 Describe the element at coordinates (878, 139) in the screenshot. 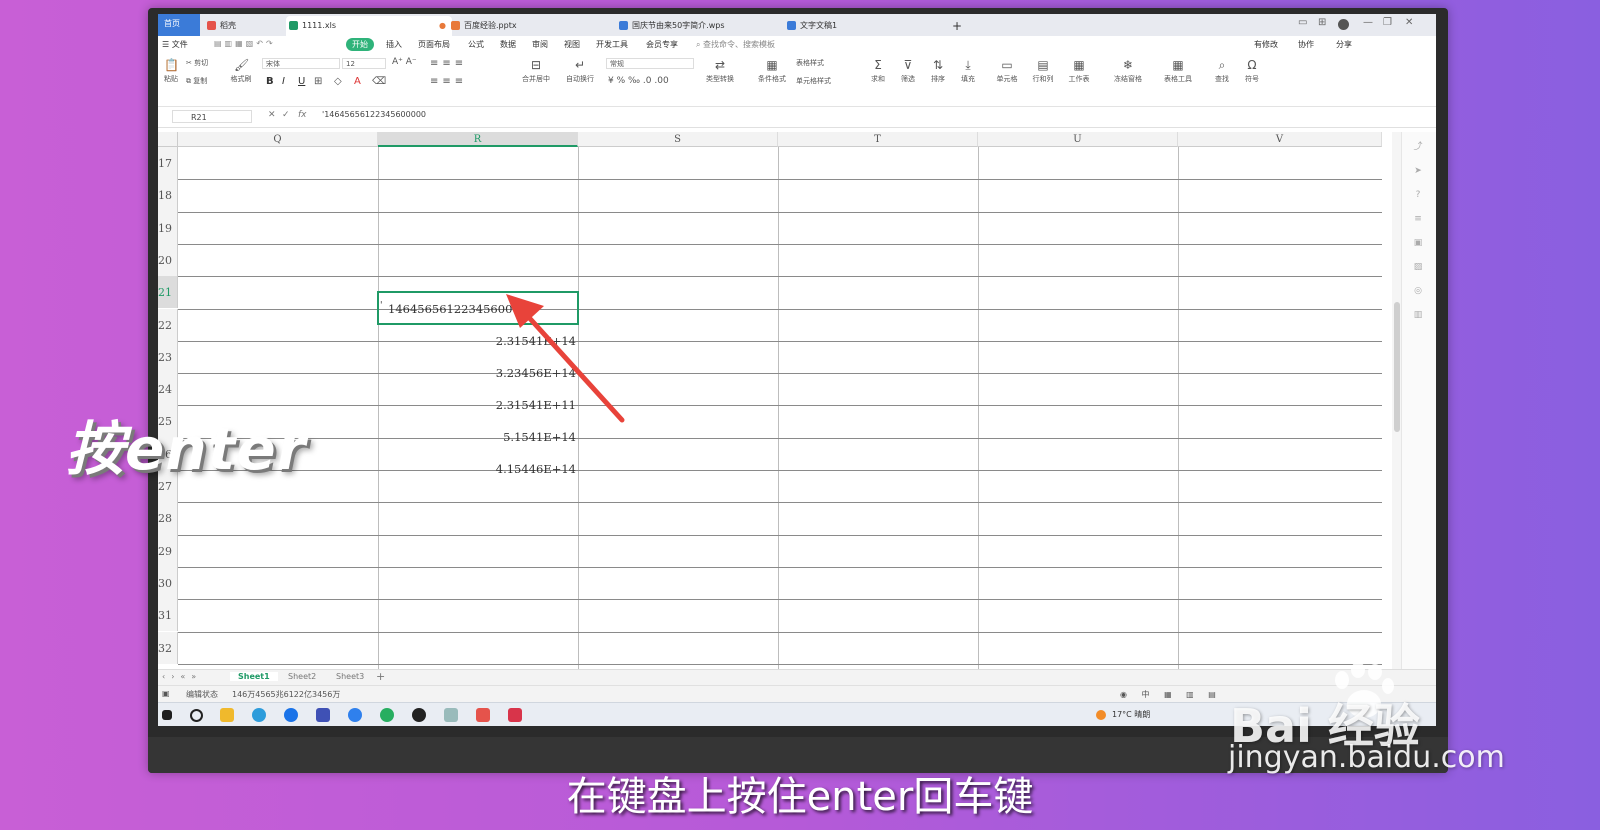

I see `column-header-t: T` at that location.